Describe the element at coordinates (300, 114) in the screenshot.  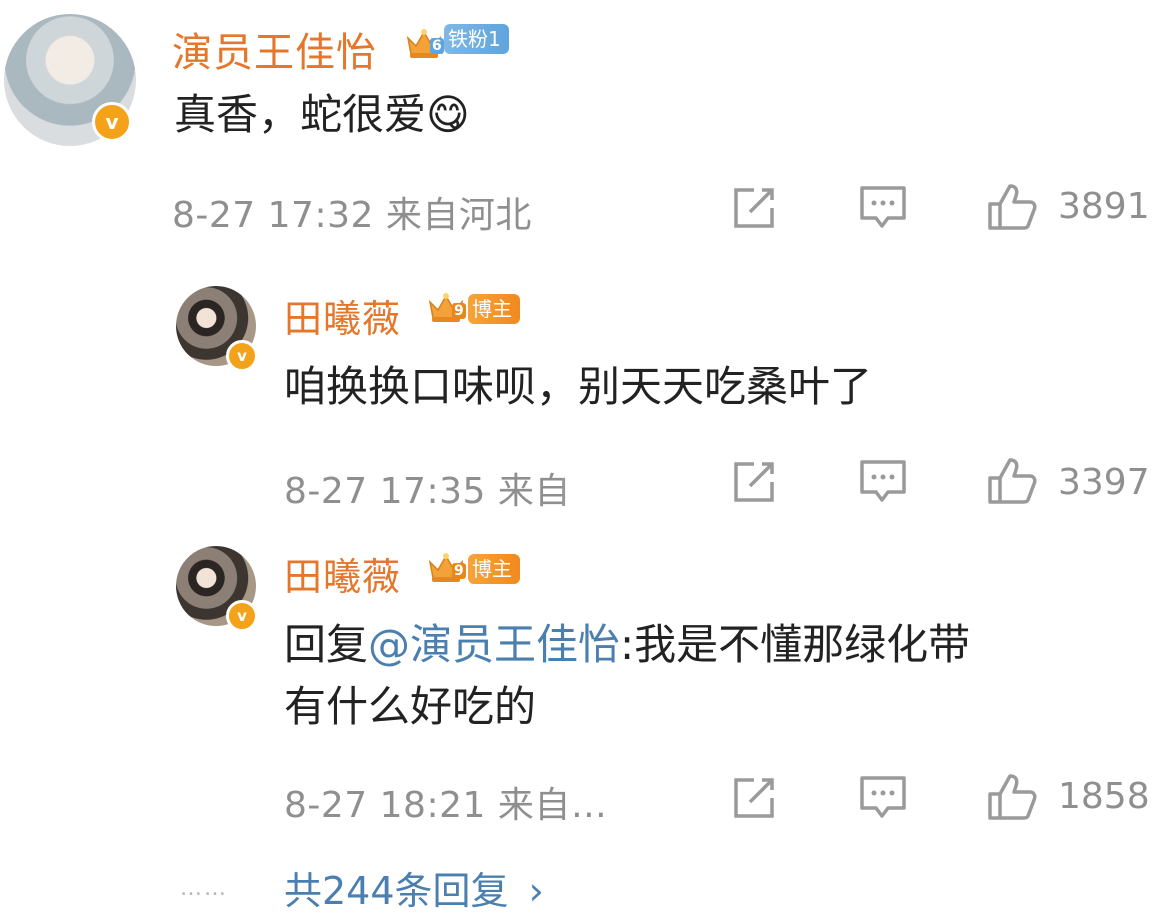
I see `comment-text-body: 真香，蛇很爱` at that location.